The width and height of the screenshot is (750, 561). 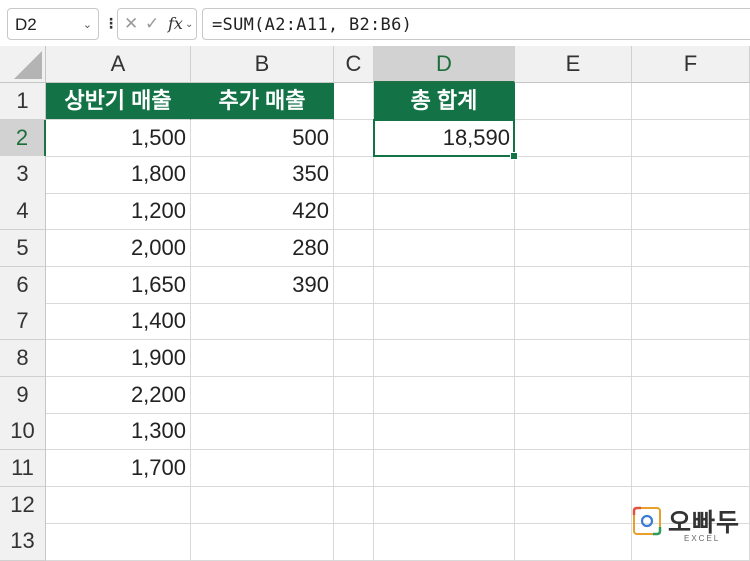 I want to click on cell-f11, so click(x=691, y=469).